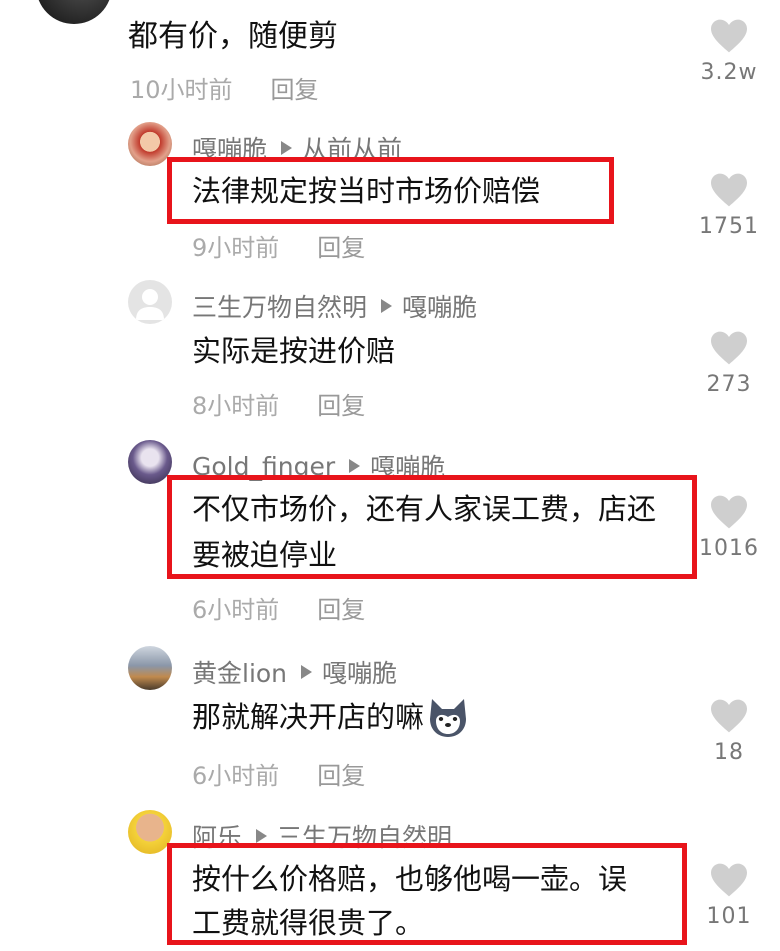 This screenshot has height=951, width=780. I want to click on like-button: 1016, so click(729, 527).